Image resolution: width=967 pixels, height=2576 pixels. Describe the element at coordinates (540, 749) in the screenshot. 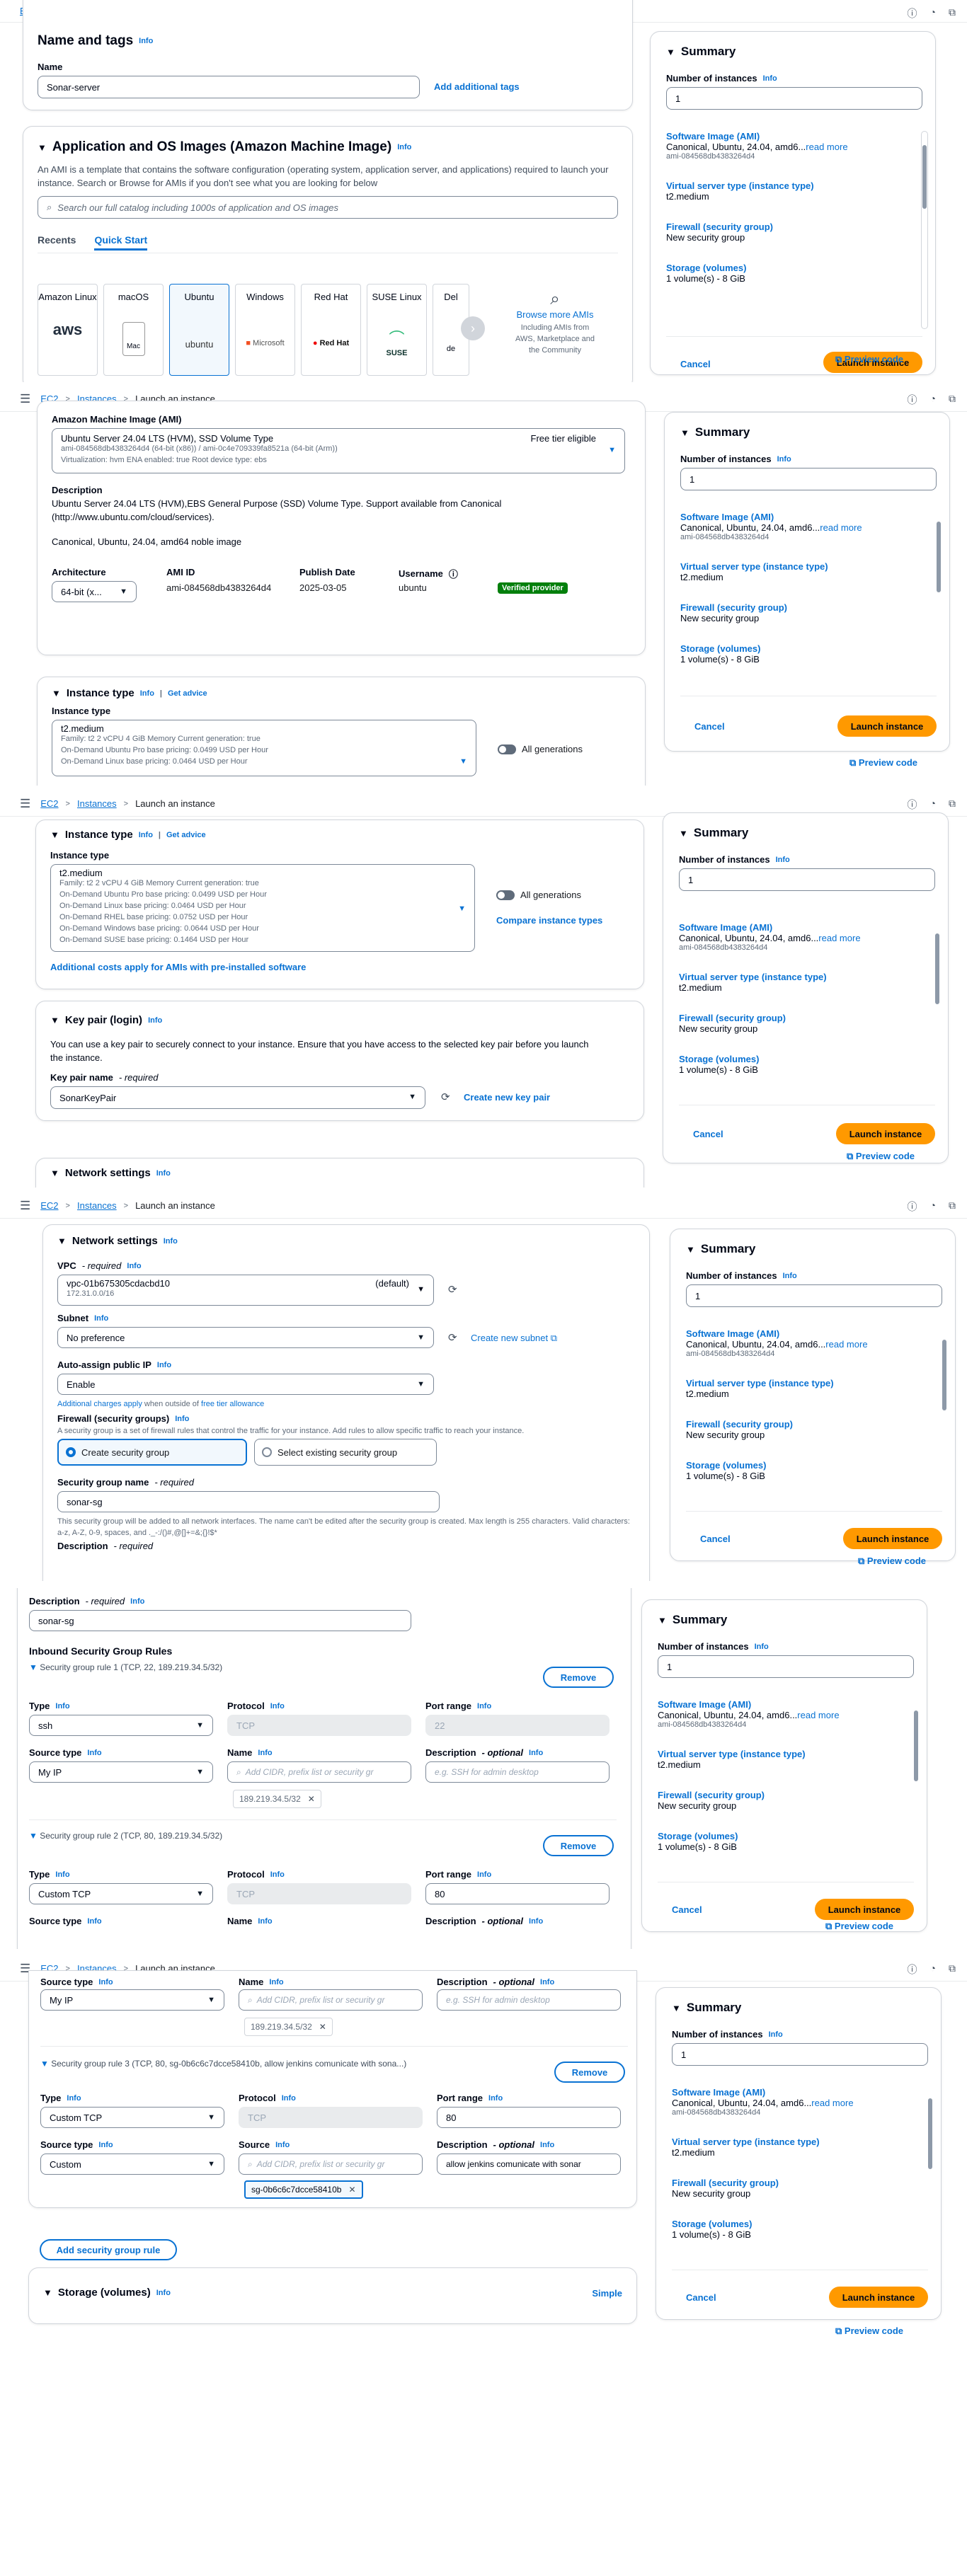

I see `all-generations-toggle: All generations` at that location.